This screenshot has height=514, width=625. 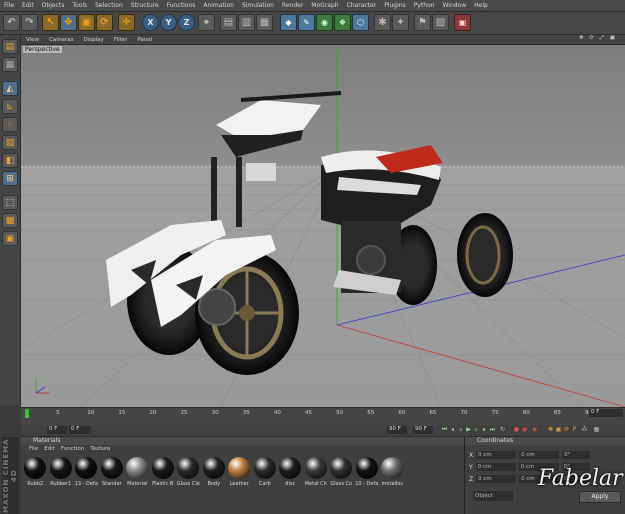 What do you see at coordinates (10, 88) in the screenshot?
I see `model-mode-icon: ◭` at bounding box center [10, 88].